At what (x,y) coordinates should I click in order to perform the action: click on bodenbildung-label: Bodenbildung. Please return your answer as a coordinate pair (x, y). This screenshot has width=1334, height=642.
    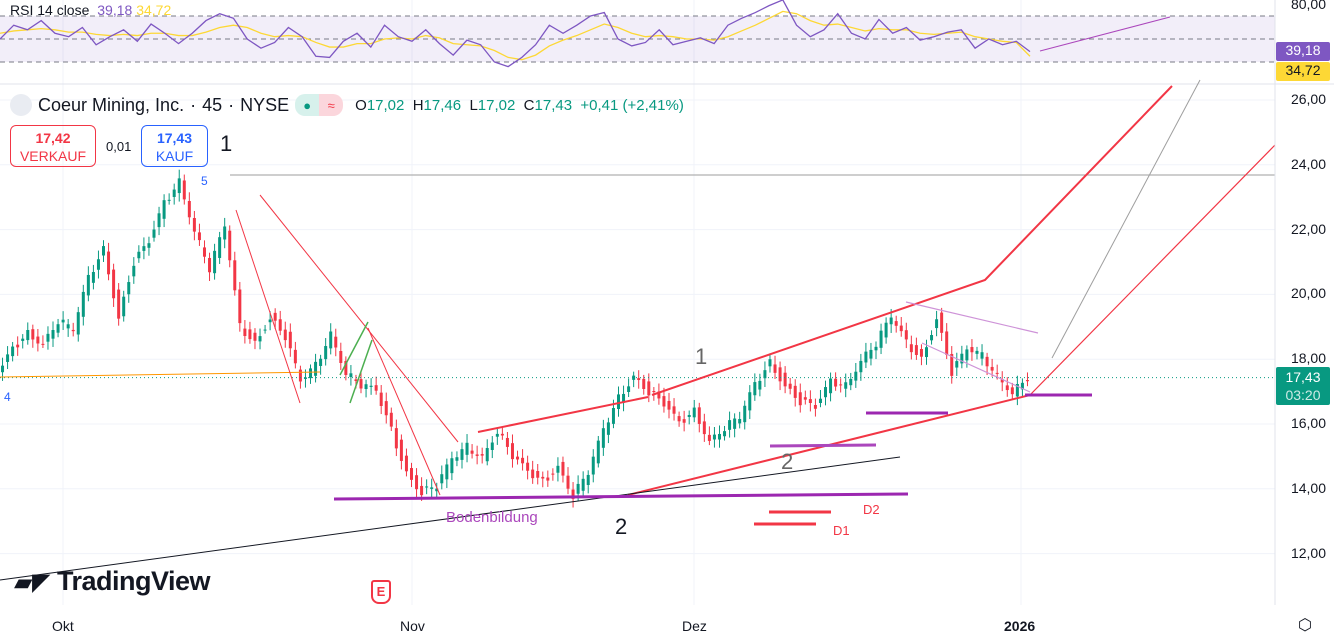
    Looking at the image, I should click on (492, 517).